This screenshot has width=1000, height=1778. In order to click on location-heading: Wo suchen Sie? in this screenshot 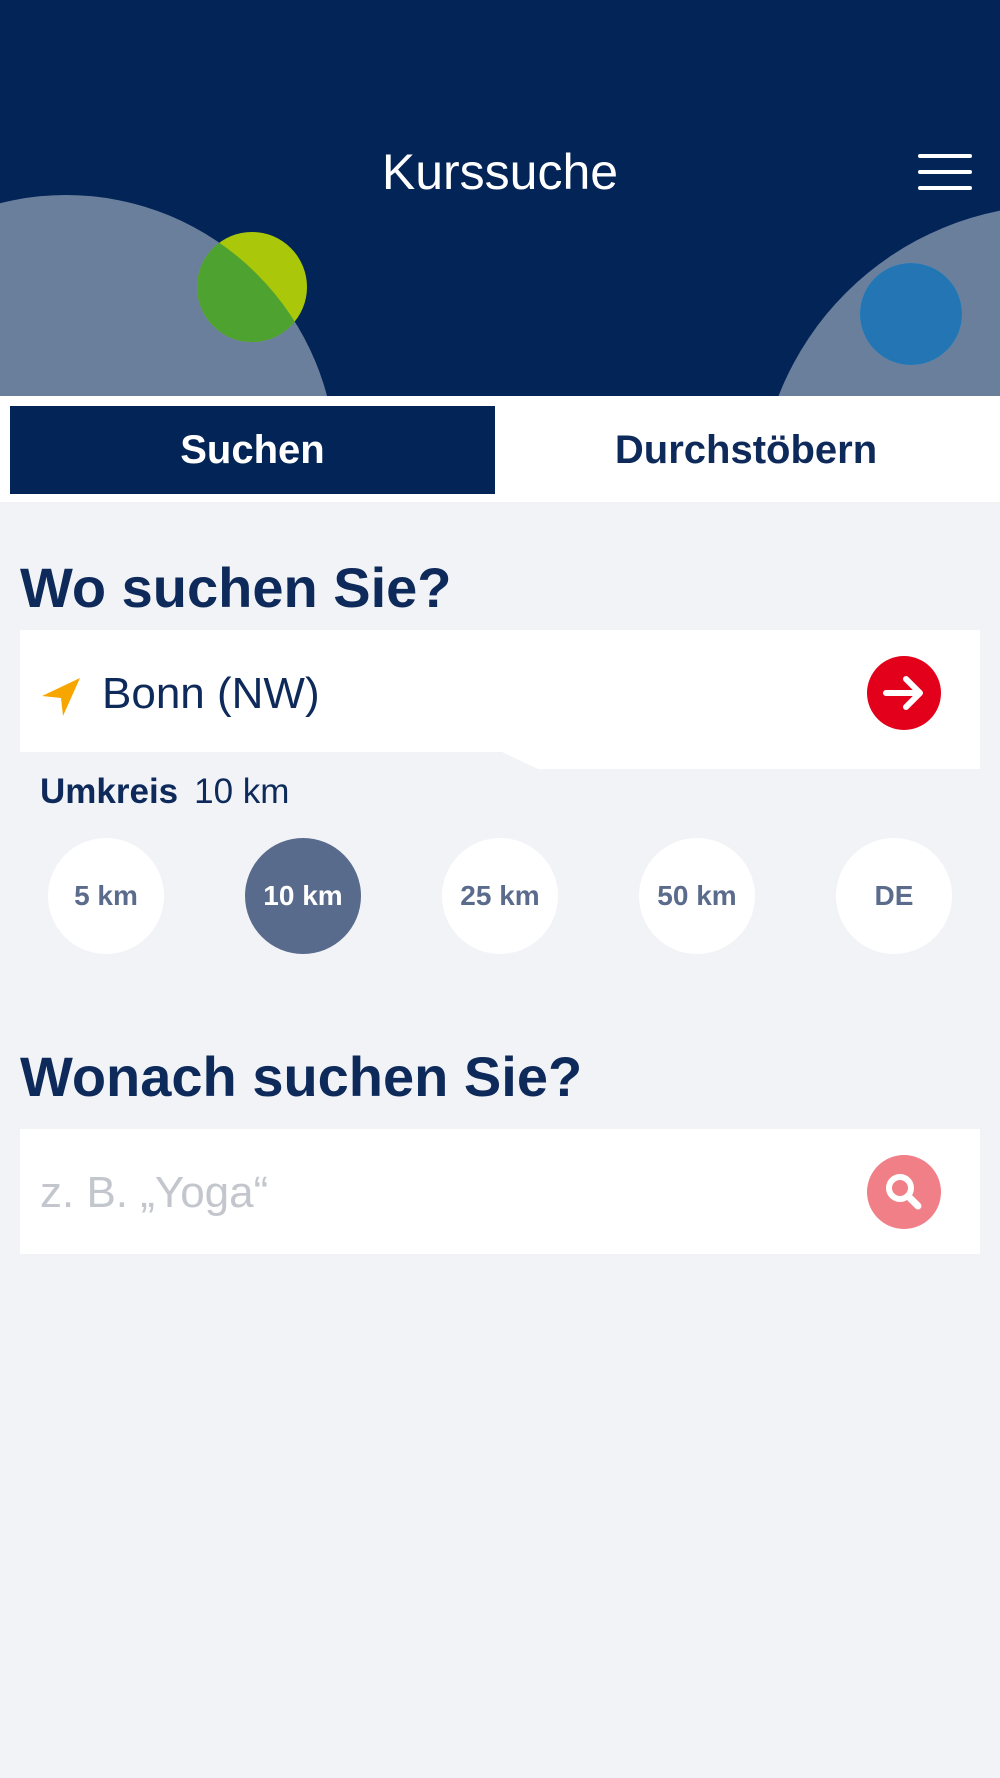, I will do `click(236, 587)`.